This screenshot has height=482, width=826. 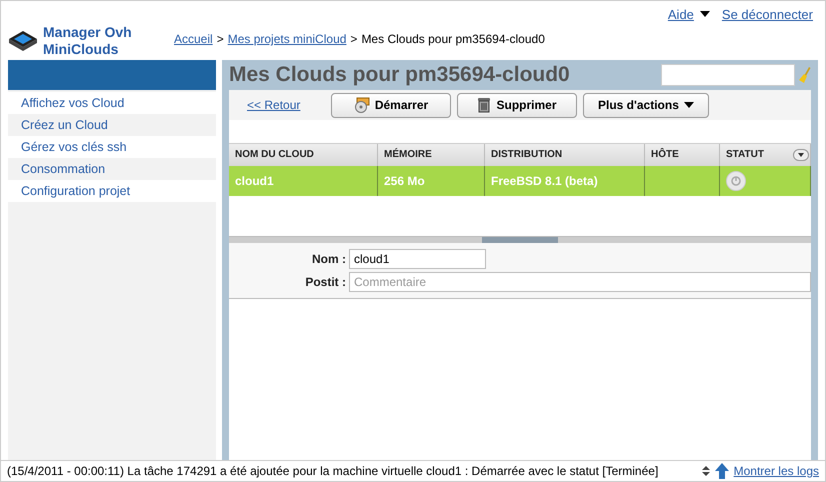 I want to click on page-title: Mes Clouds pour pm35694-cloud0, so click(x=400, y=75).